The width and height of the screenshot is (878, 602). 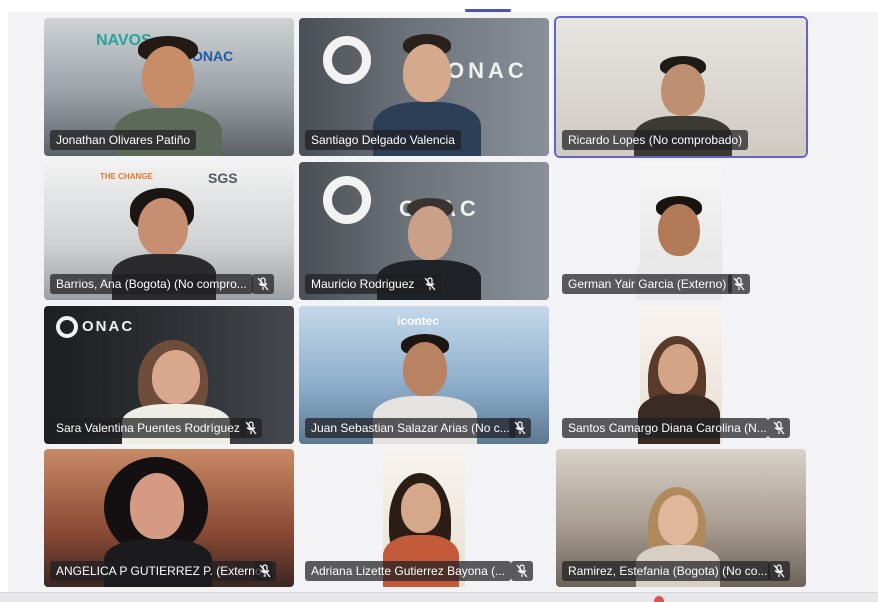 What do you see at coordinates (223, 178) in the screenshot?
I see `background-logo-text: SGS` at bounding box center [223, 178].